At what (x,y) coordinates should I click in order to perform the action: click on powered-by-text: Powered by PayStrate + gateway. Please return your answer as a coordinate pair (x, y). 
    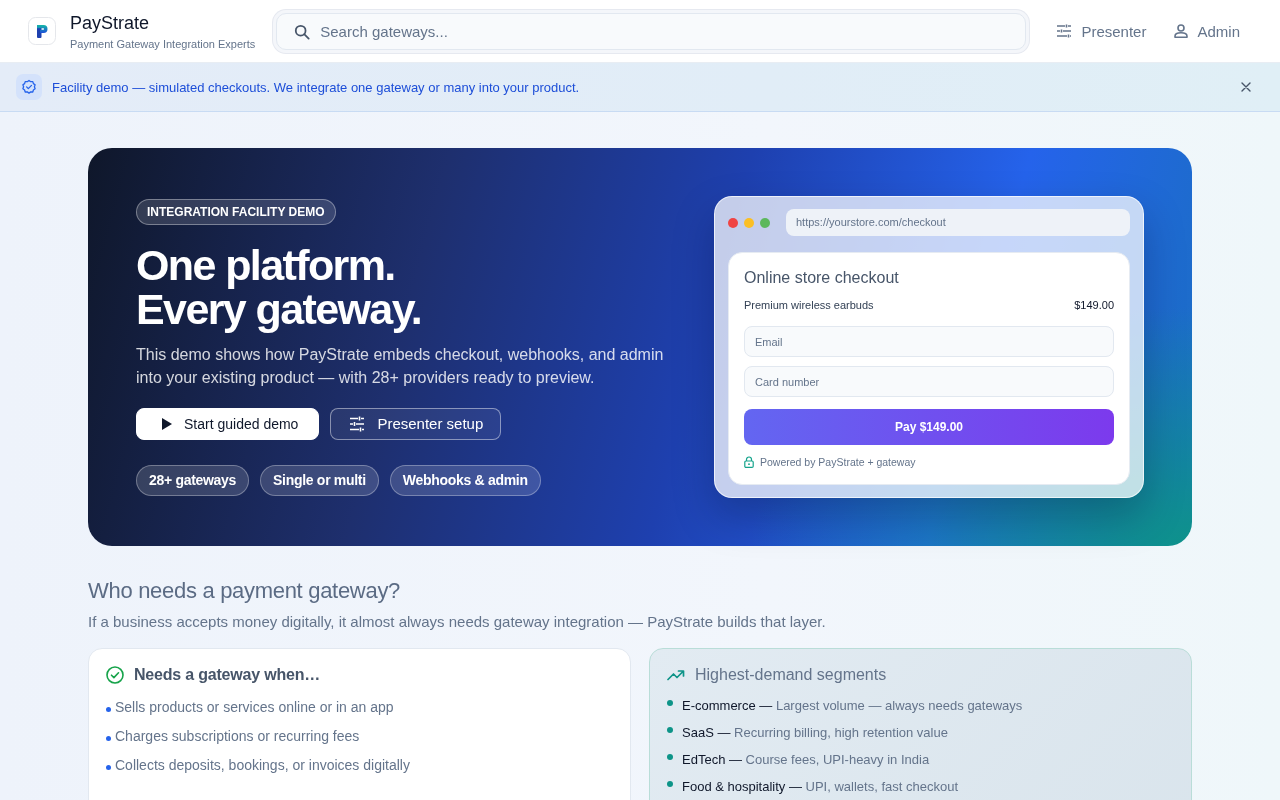
    Looking at the image, I should click on (838, 462).